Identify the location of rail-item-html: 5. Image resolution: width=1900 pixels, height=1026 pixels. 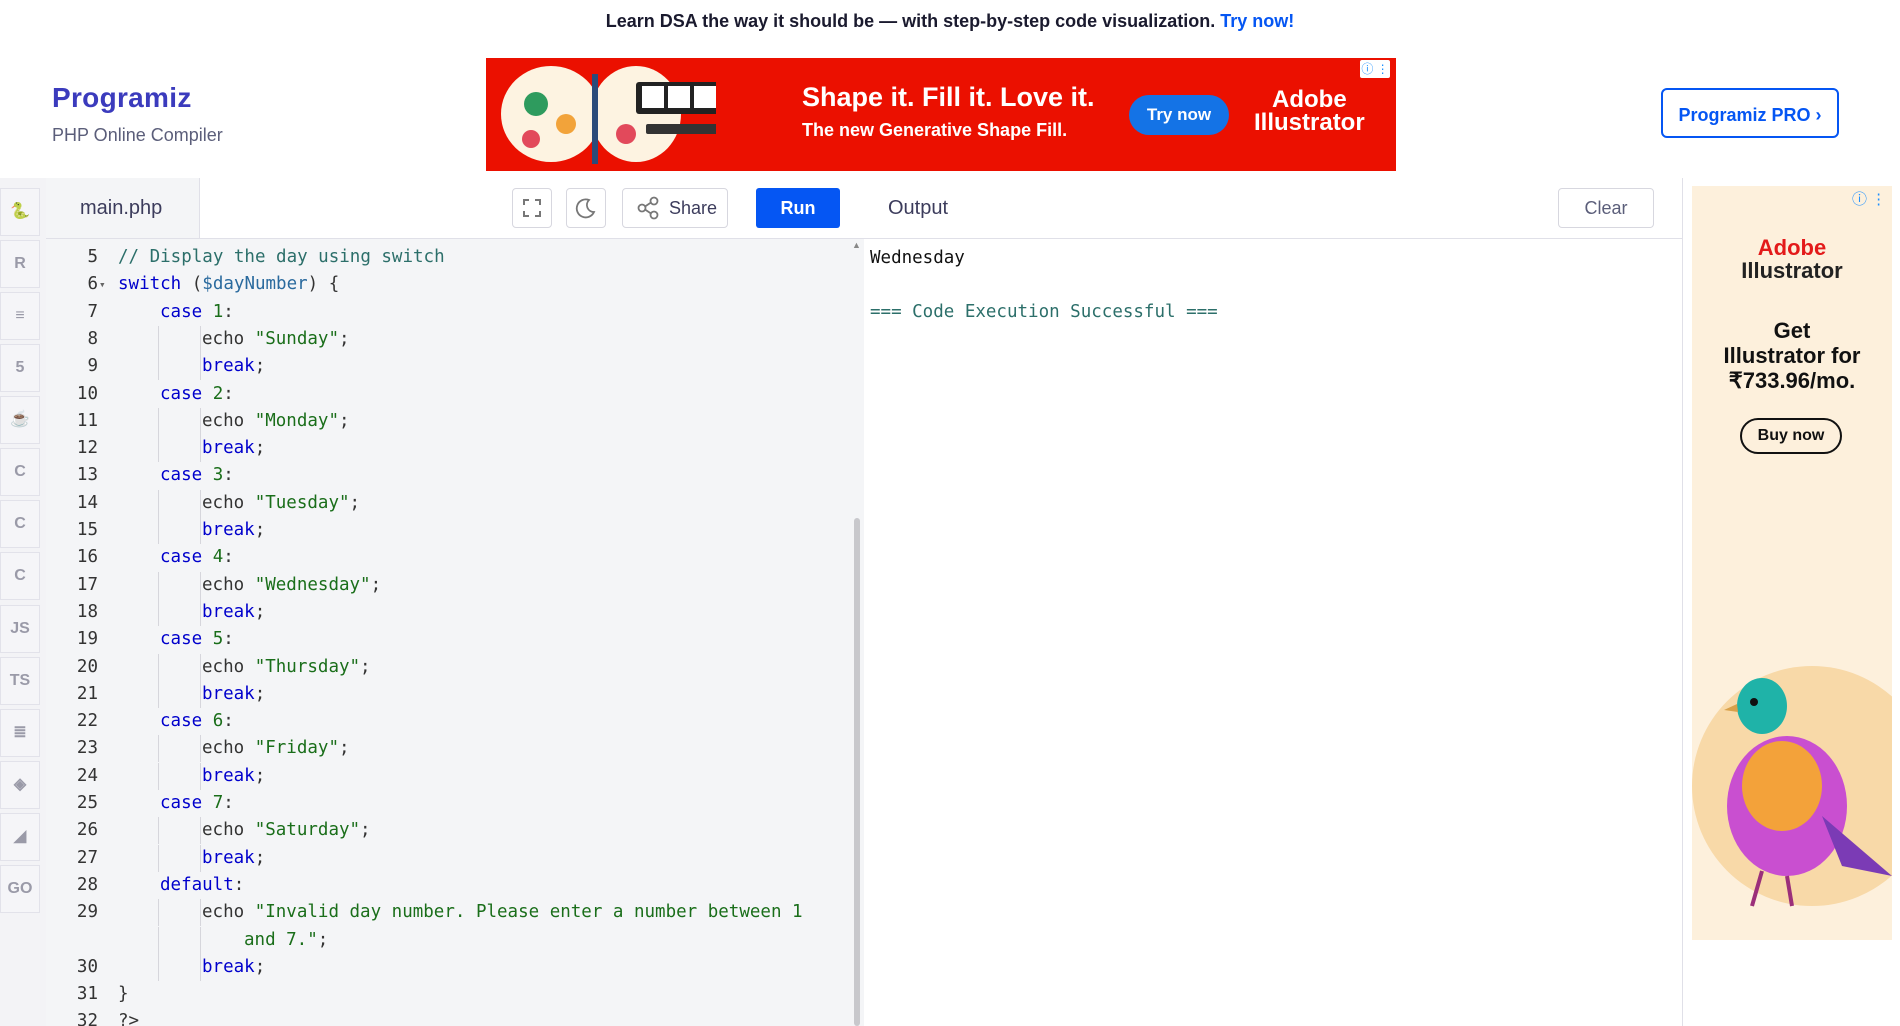
(20, 368).